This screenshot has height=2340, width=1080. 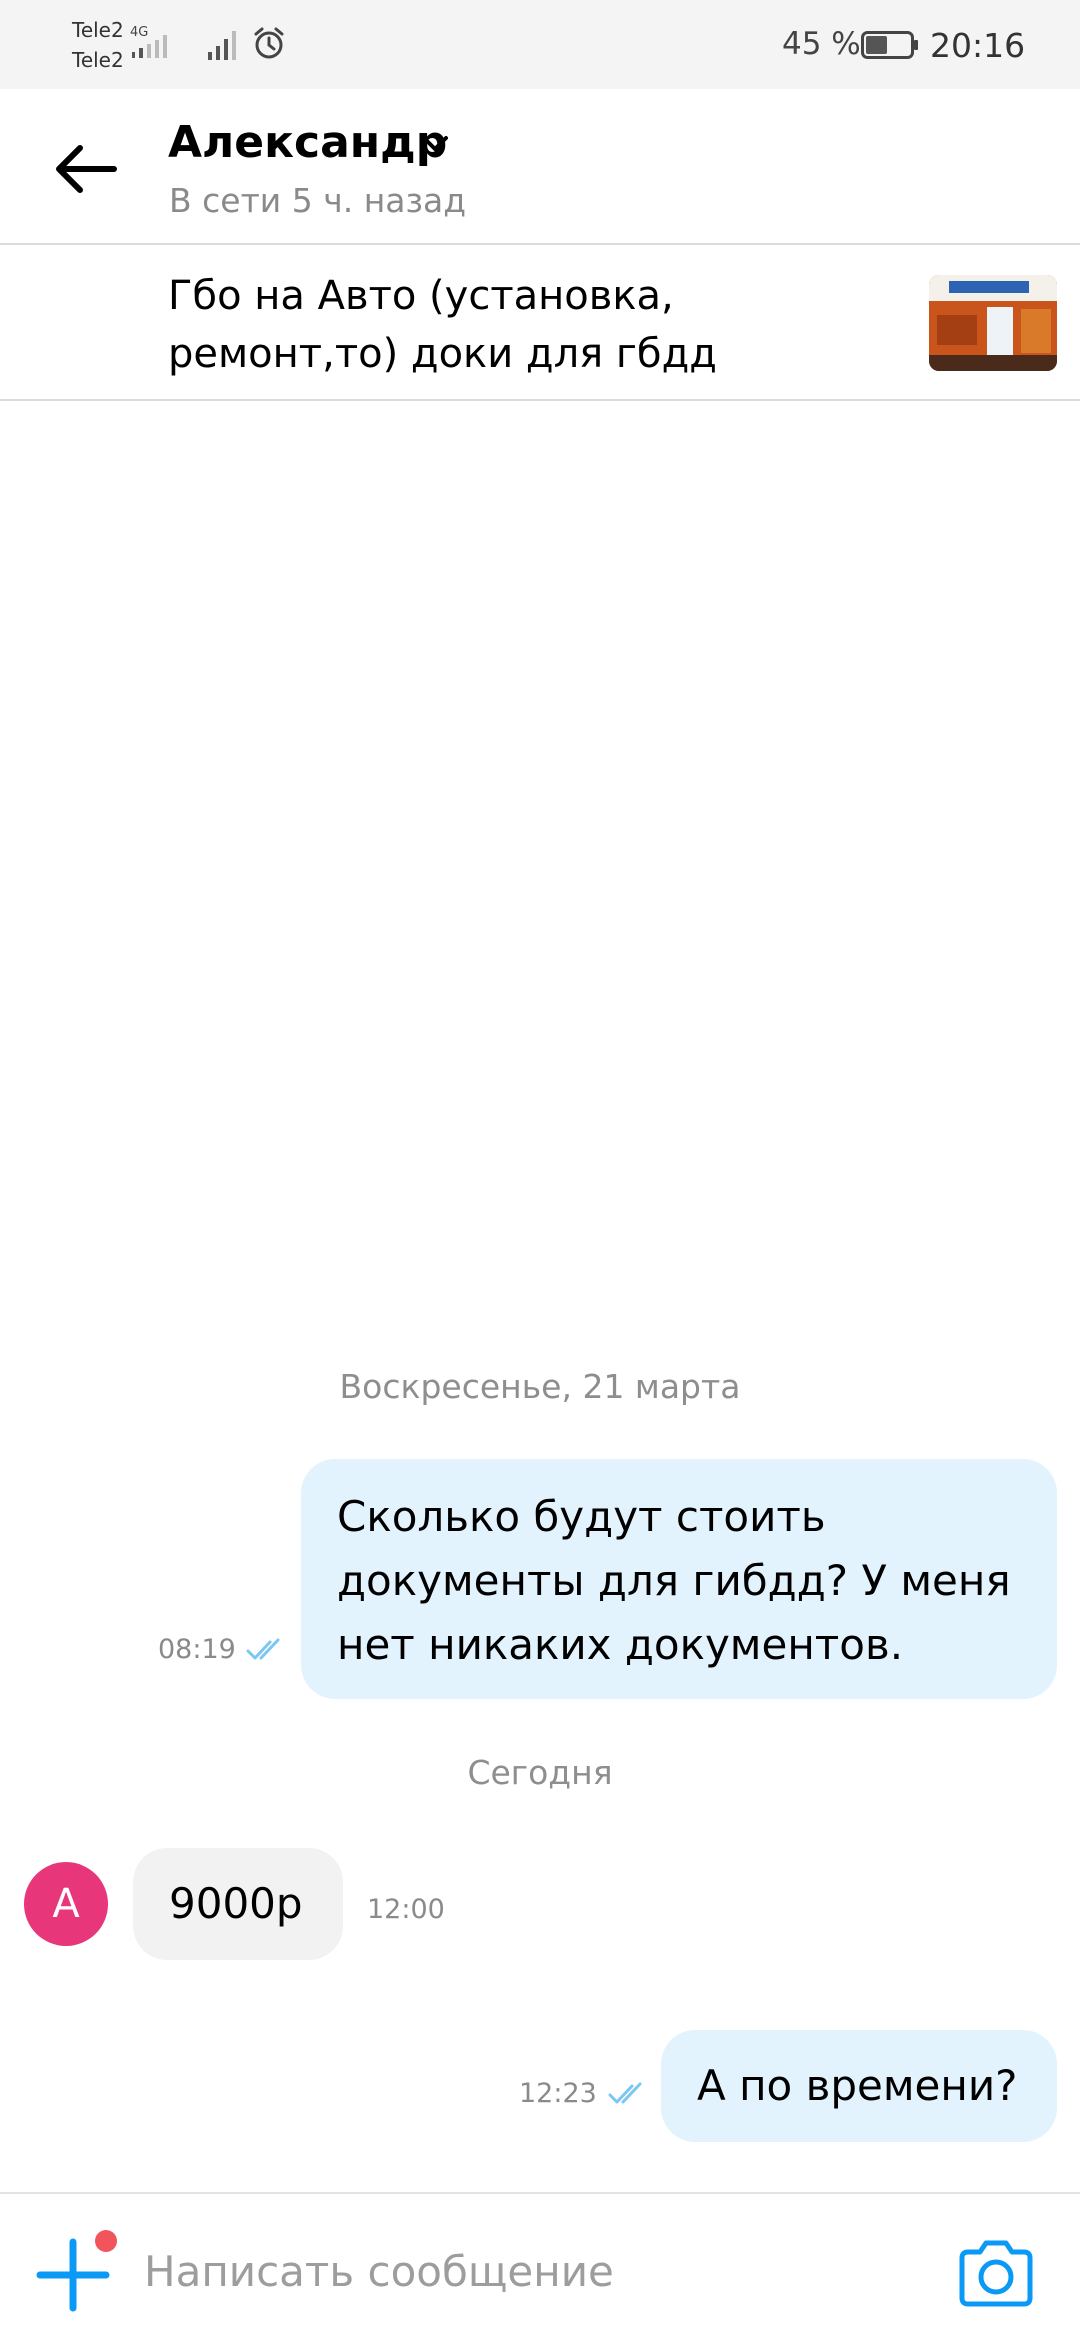 I want to click on contact-status: В сети 5 ч. назад, so click(x=318, y=200).